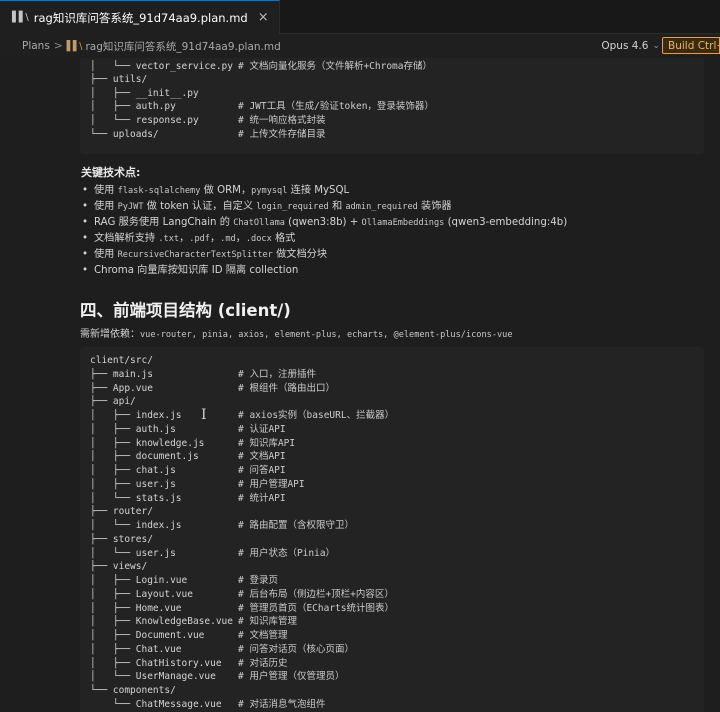 This screenshot has height=712, width=720. I want to click on tree-path: │ ├── Home.vue, so click(136, 608).